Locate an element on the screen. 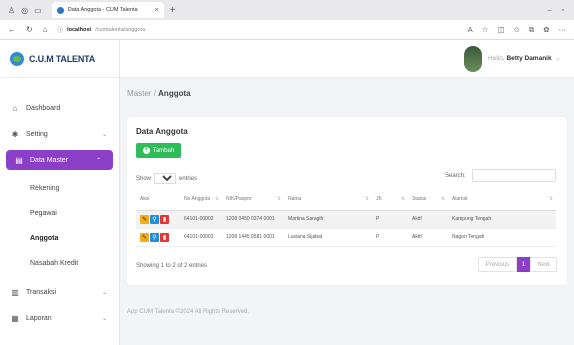 This screenshot has height=345, width=574. nav-buttons: ← ↻ ⌂ is located at coordinates (28, 29).